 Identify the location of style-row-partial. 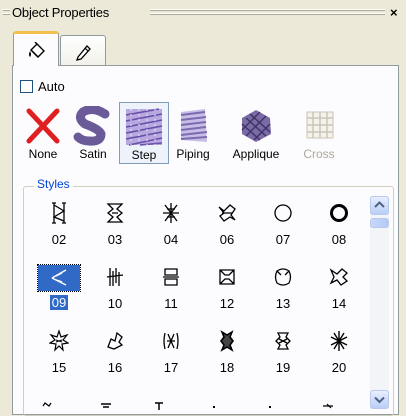
(196, 404).